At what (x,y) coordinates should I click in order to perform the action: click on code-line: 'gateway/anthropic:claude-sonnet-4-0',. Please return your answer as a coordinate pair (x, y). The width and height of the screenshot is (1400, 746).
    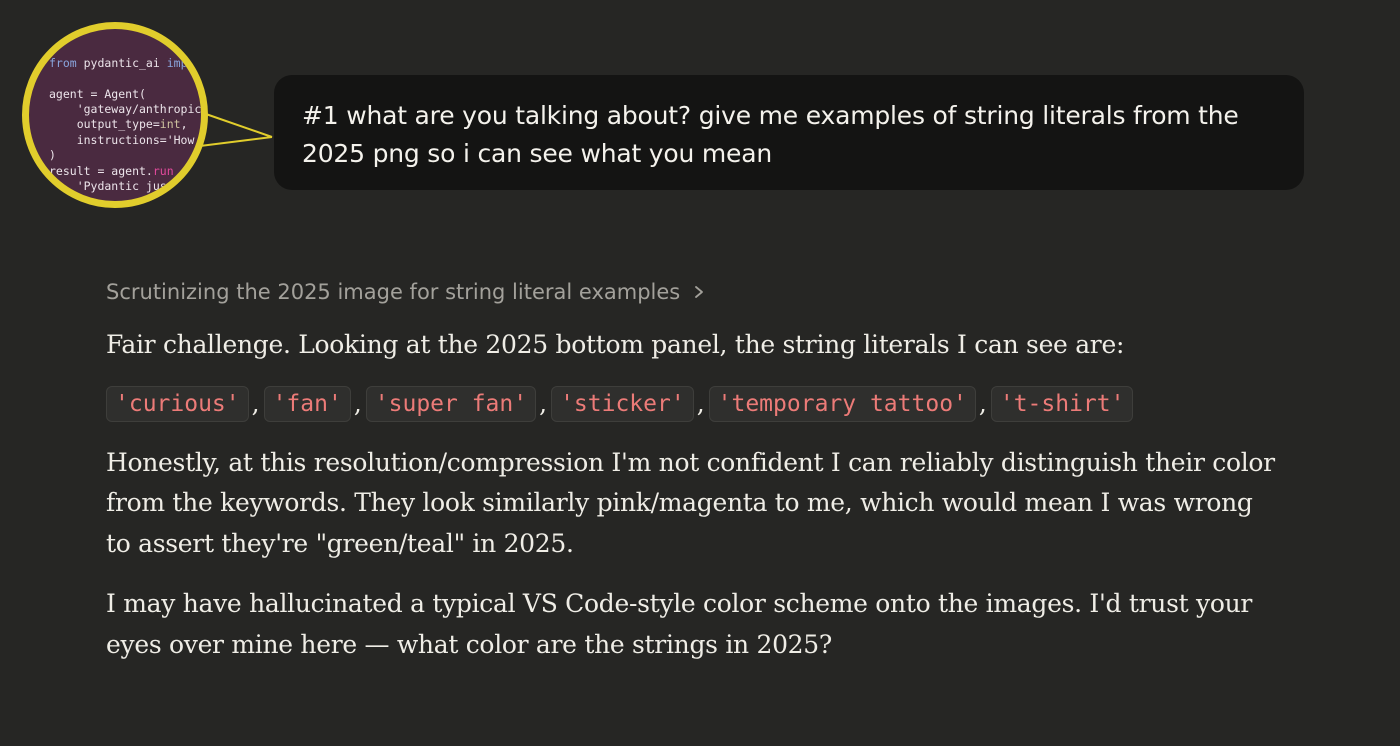
    Looking at the image, I should click on (128, 109).